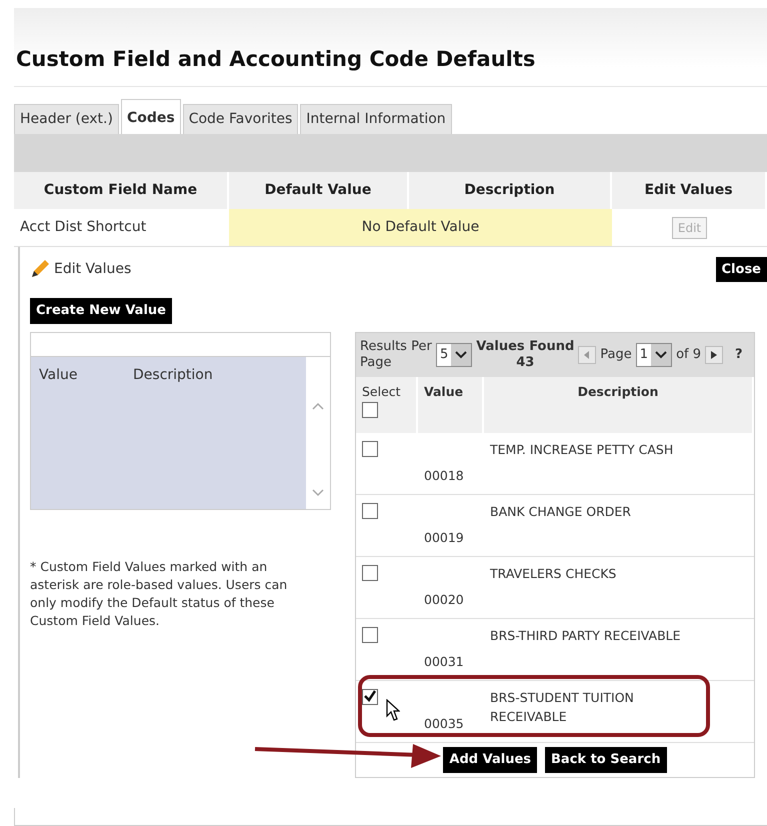  What do you see at coordinates (689, 190) in the screenshot?
I see `column-header: Edit Values` at bounding box center [689, 190].